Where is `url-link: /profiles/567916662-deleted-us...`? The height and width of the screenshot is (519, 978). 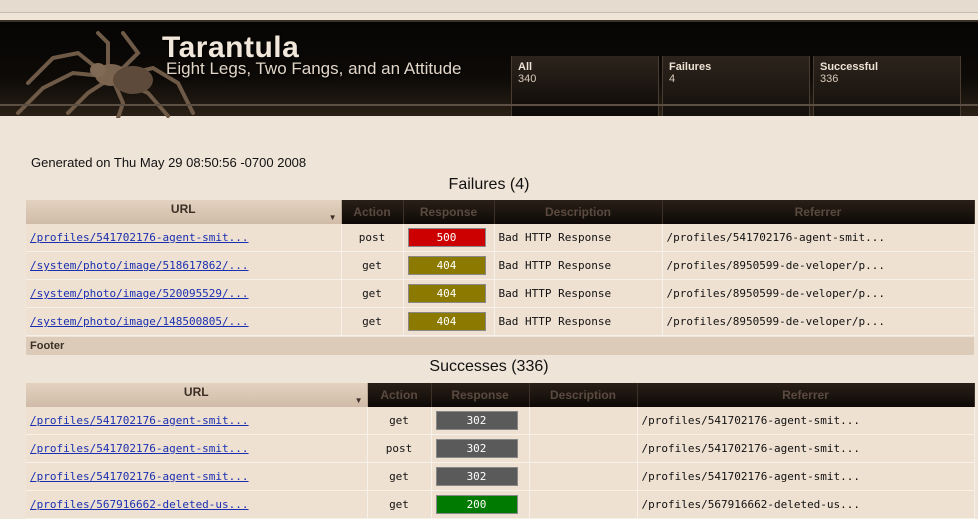
url-link: /profiles/567916662-deleted-us... is located at coordinates (139, 504).